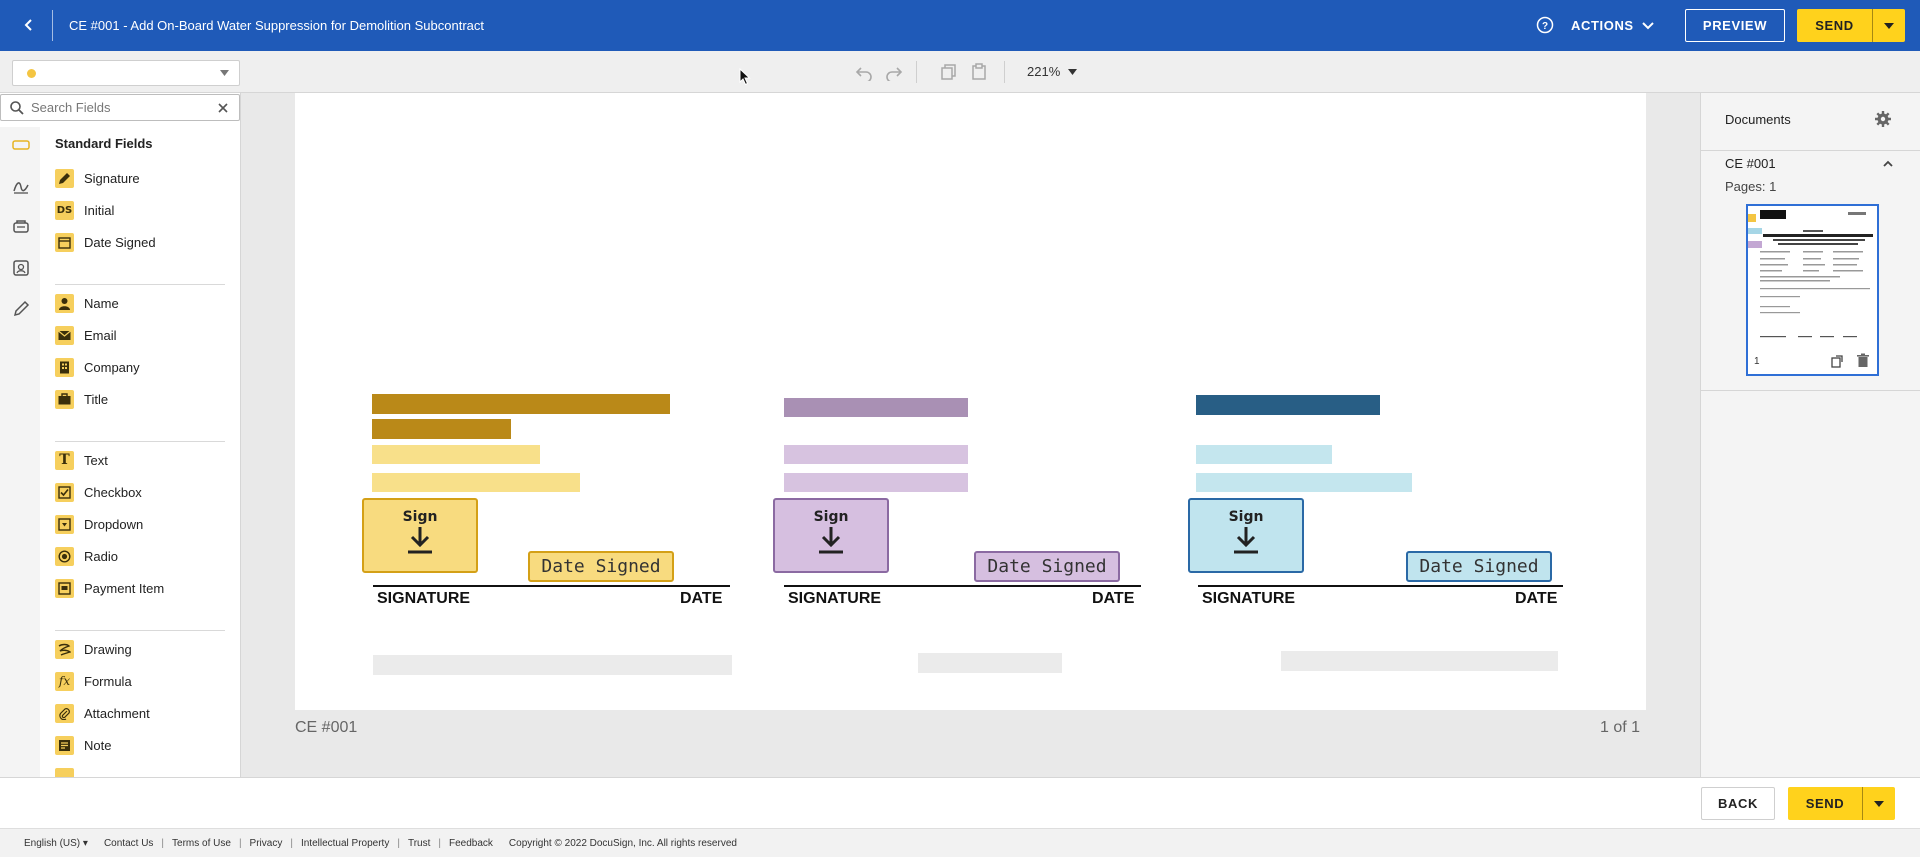 This screenshot has width=1920, height=857. Describe the element at coordinates (1735, 25) in the screenshot. I see `preview-button: PREVIEW` at that location.